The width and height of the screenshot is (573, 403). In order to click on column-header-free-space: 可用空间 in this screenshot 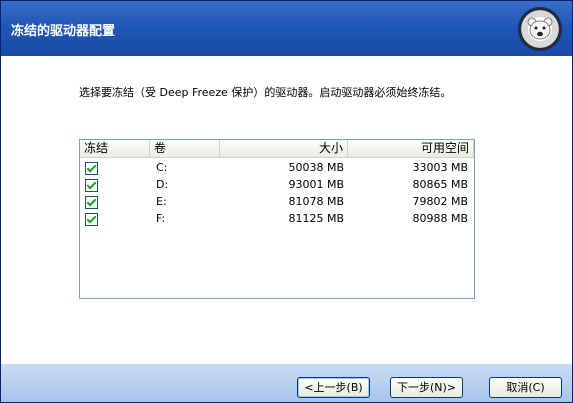, I will do `click(411, 148)`.